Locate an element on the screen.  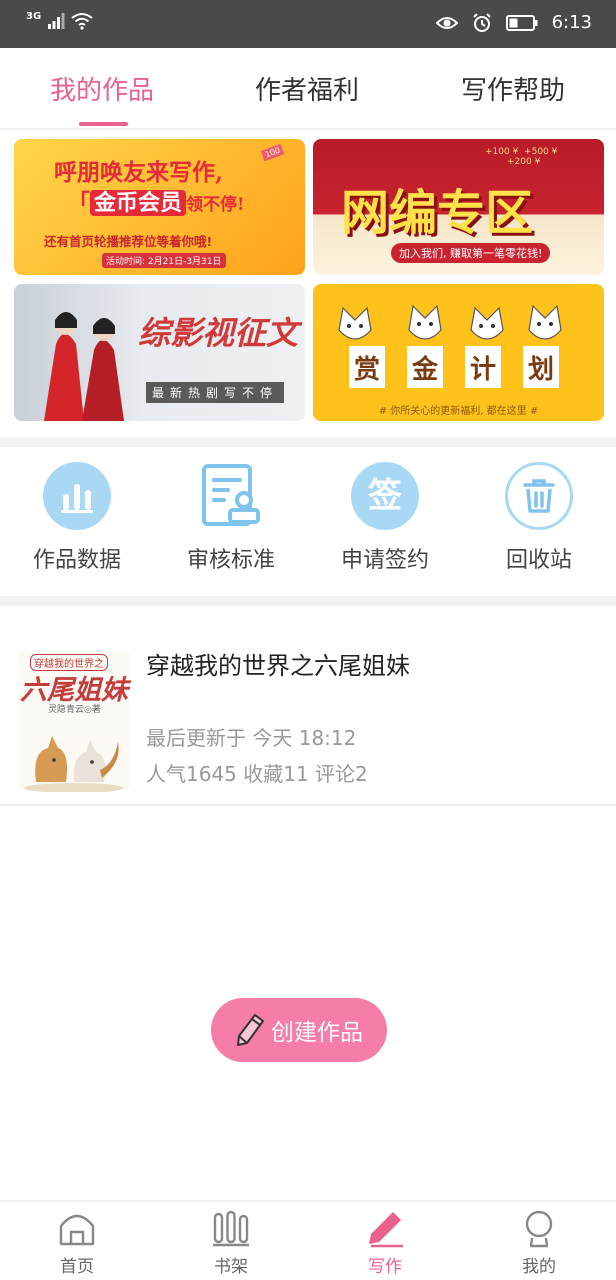
banner-invite-line2: 「金币会员 领不停! is located at coordinates (156, 203).